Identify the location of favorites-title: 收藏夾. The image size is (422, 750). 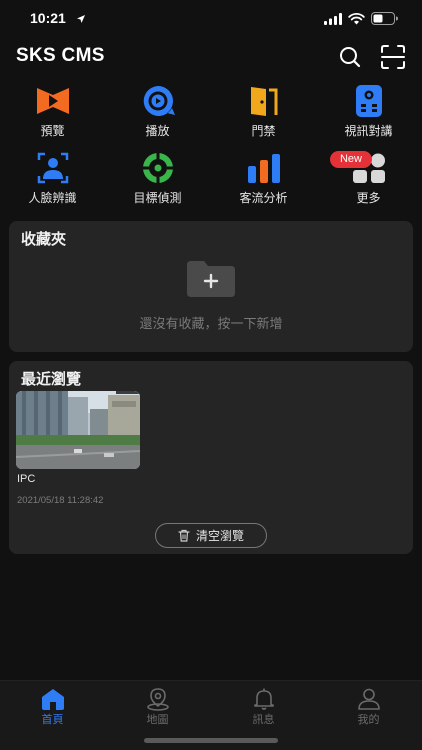
(44, 239).